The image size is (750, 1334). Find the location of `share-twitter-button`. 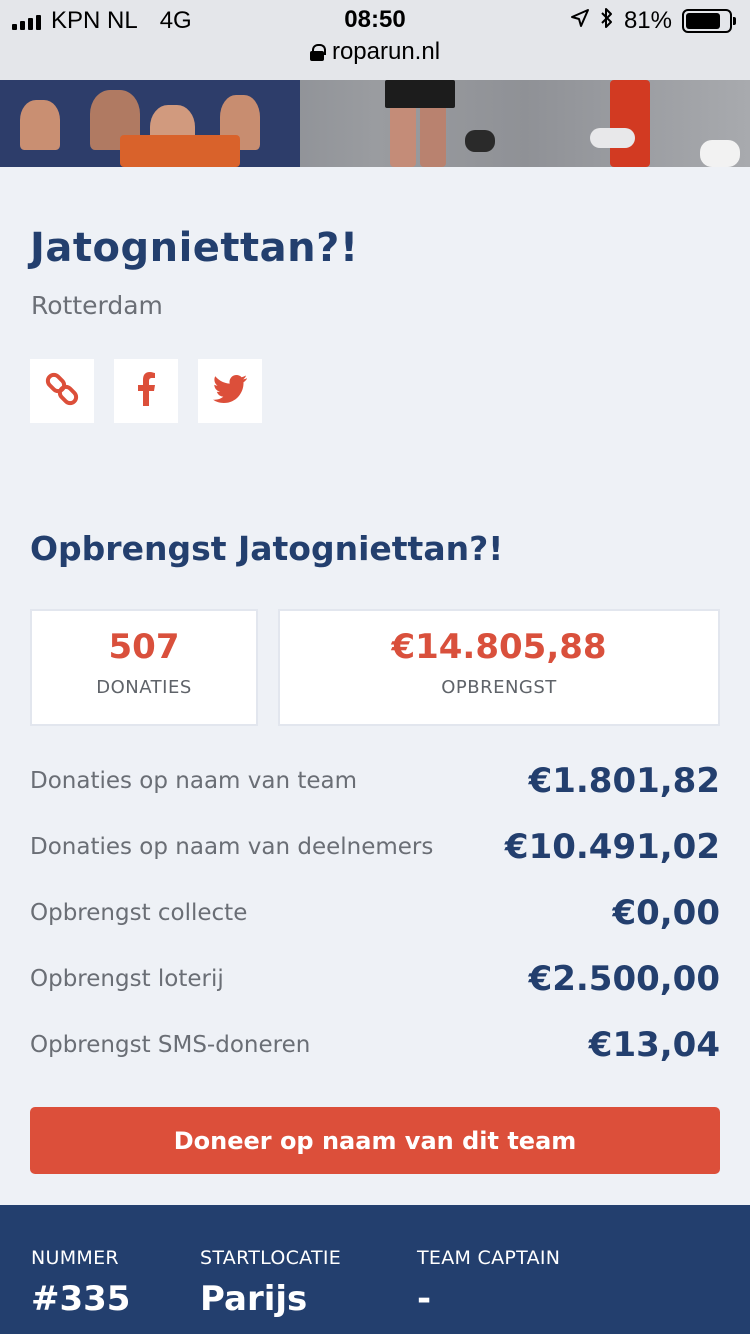

share-twitter-button is located at coordinates (230, 391).